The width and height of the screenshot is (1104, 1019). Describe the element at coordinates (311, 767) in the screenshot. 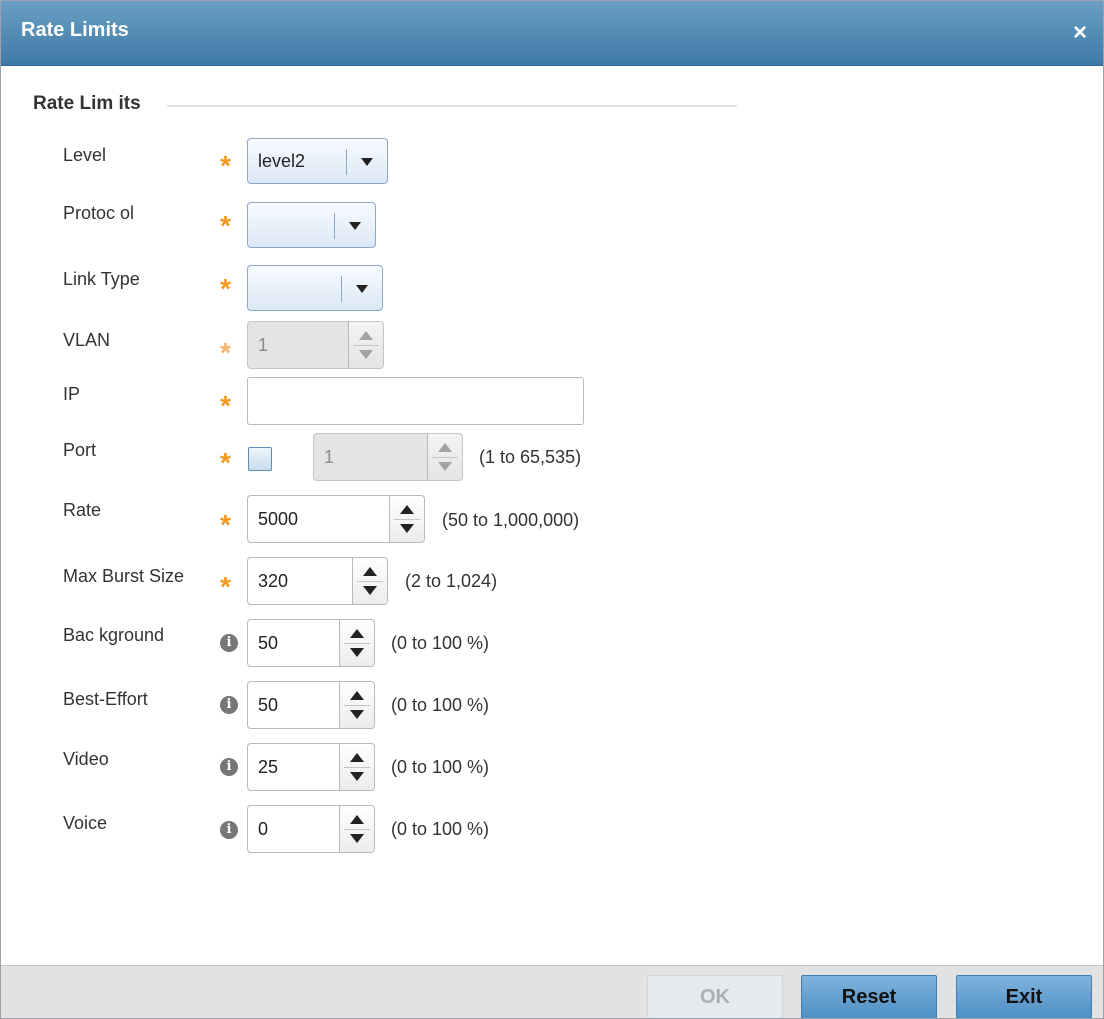

I see `video-stepper: 25` at that location.